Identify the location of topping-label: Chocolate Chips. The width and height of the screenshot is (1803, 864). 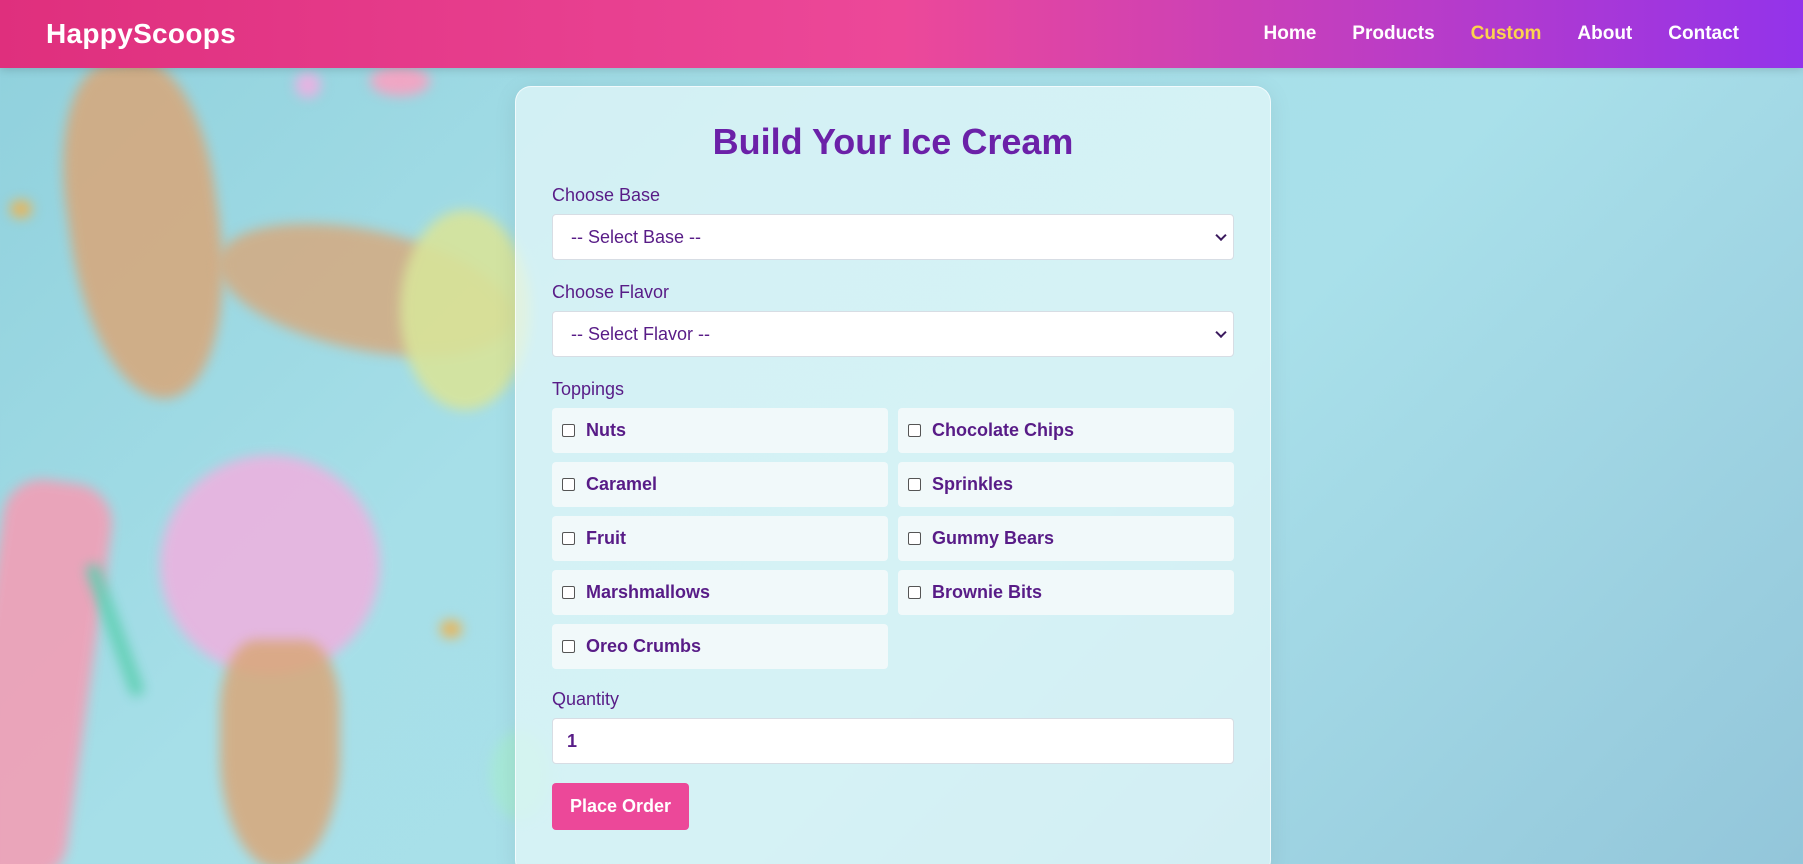
(1003, 430).